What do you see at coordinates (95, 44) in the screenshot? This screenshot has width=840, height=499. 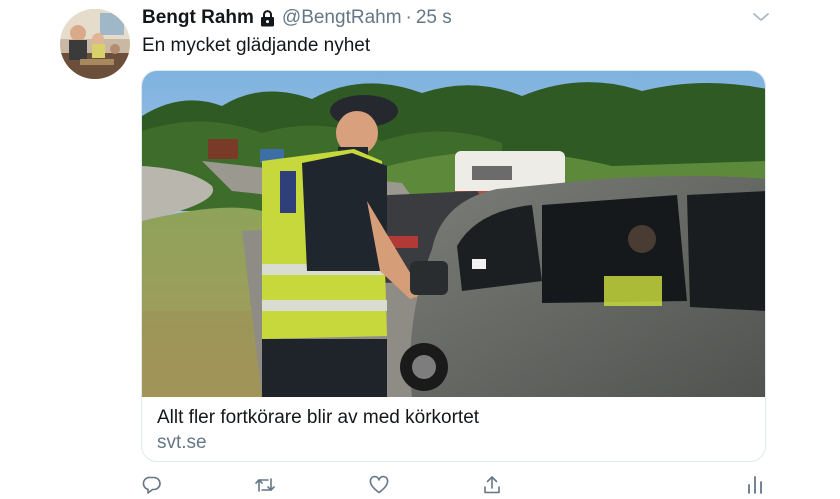 I see `avatar` at bounding box center [95, 44].